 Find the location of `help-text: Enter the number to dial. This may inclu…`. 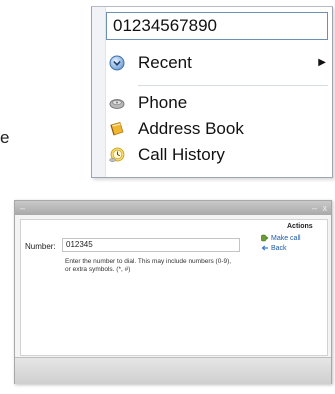

help-text: Enter the number to dial. This may inclu… is located at coordinates (148, 265).